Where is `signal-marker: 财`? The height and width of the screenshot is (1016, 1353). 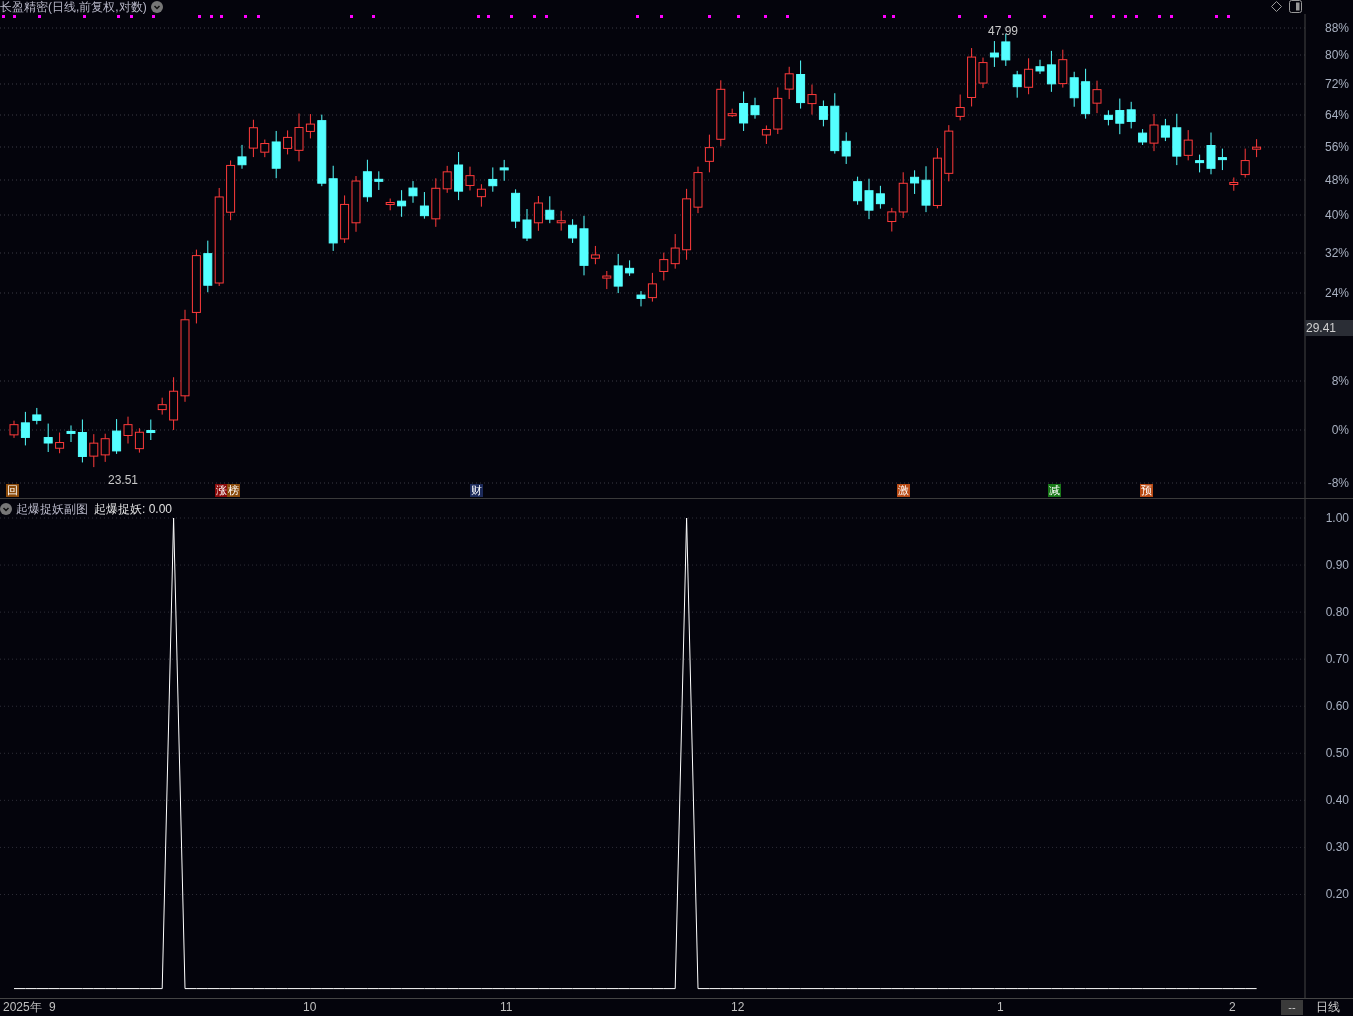
signal-marker: 财 is located at coordinates (476, 490).